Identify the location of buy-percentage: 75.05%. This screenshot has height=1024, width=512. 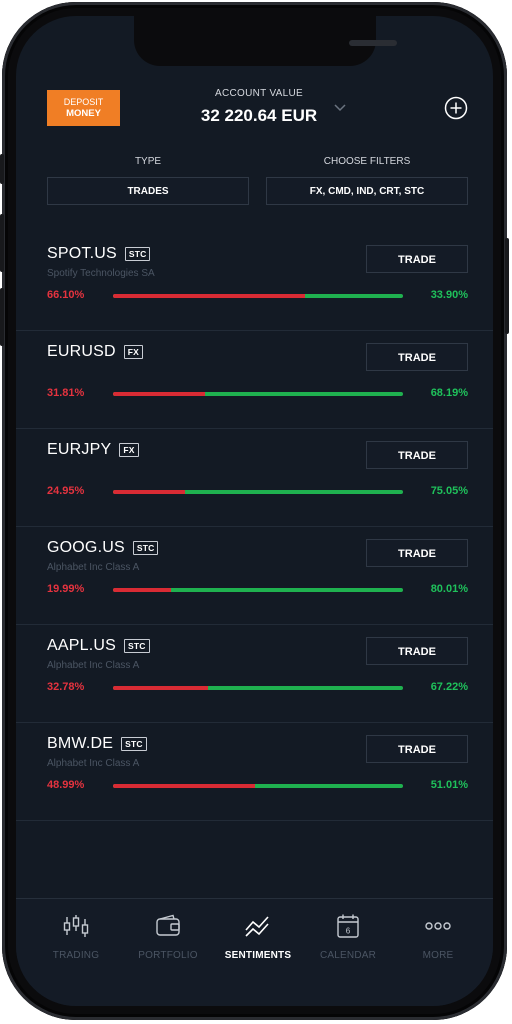
(449, 491).